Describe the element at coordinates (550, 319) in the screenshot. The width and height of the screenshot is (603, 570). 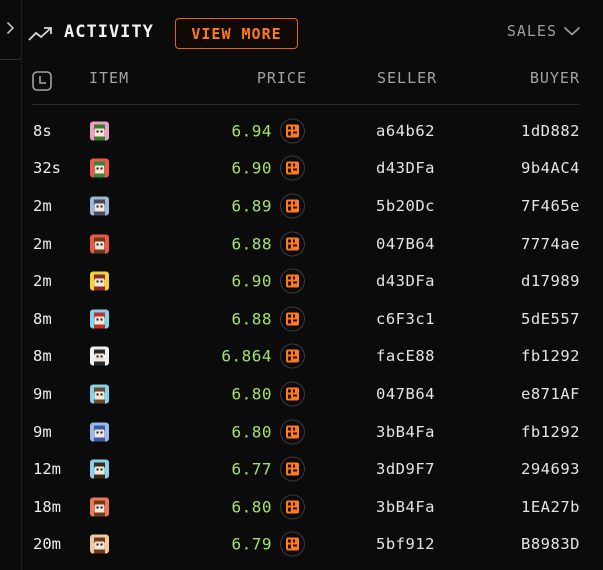
I see `buyer-address: 5dE557` at that location.